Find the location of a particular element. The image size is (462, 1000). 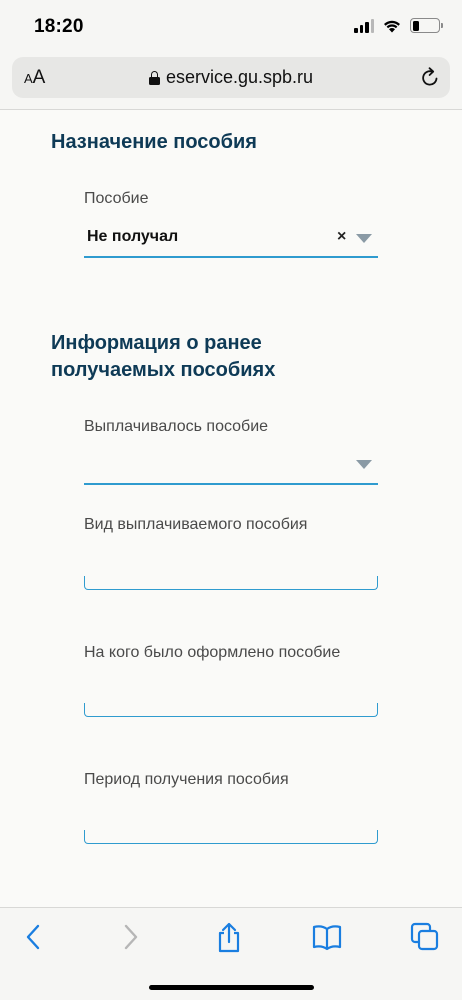

clear-icon: × is located at coordinates (341, 237).